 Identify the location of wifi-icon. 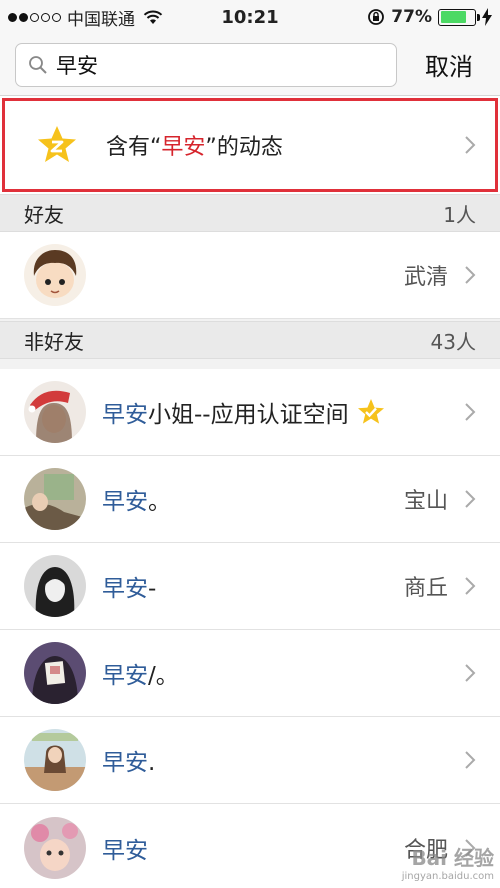
(153, 17).